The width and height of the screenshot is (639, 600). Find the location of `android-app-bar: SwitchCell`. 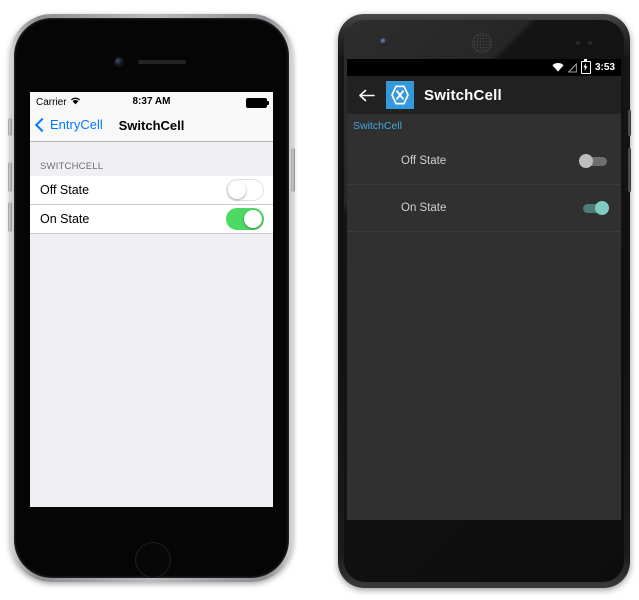

android-app-bar: SwitchCell is located at coordinates (484, 95).